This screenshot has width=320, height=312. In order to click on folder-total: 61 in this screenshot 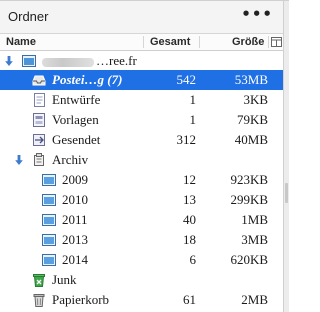, I will do `click(189, 299)`.